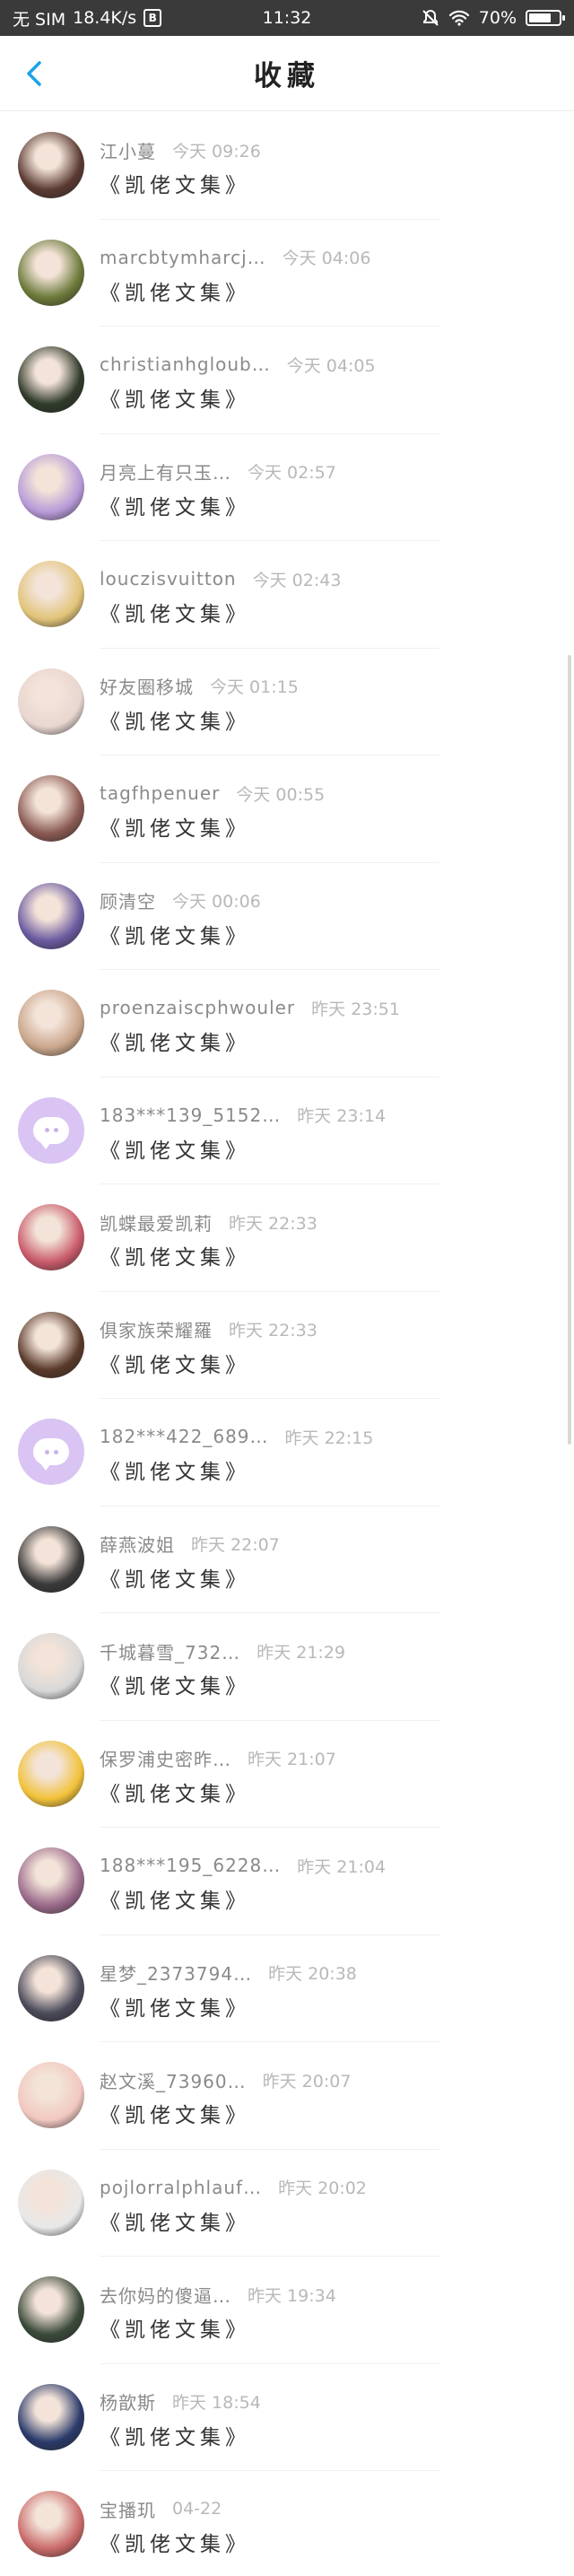 The height and width of the screenshot is (2576, 574). I want to click on list-item: 顾清空 今天 00:06 《凯佬文集》, so click(287, 917).